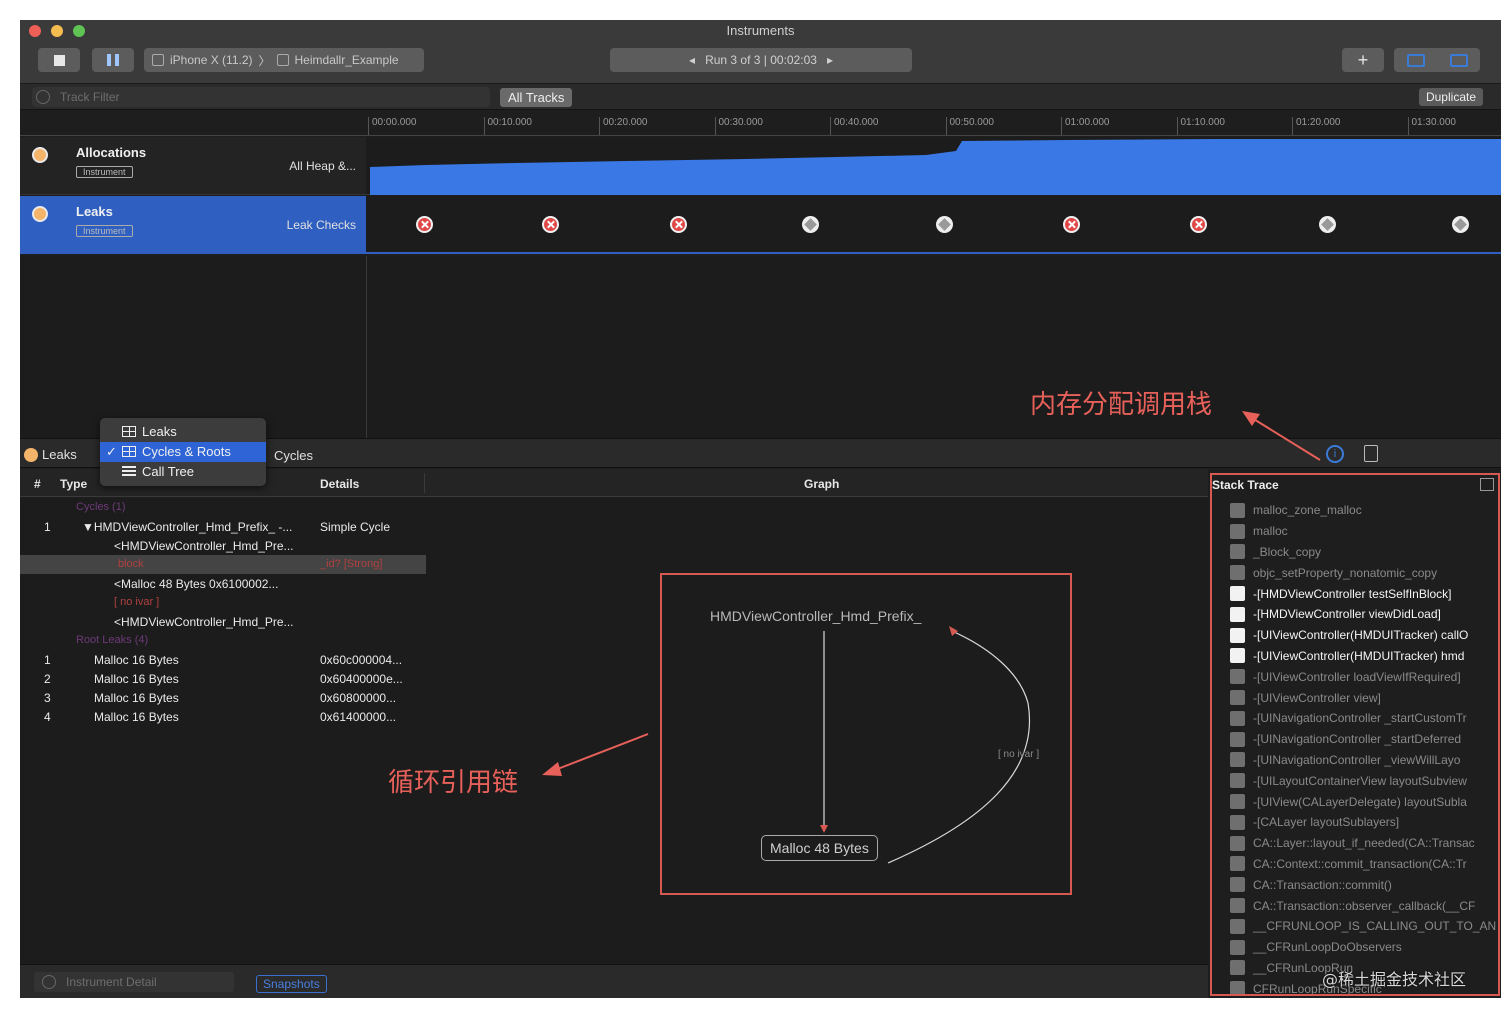  Describe the element at coordinates (47, 660) in the screenshot. I see `row-number: 1` at that location.